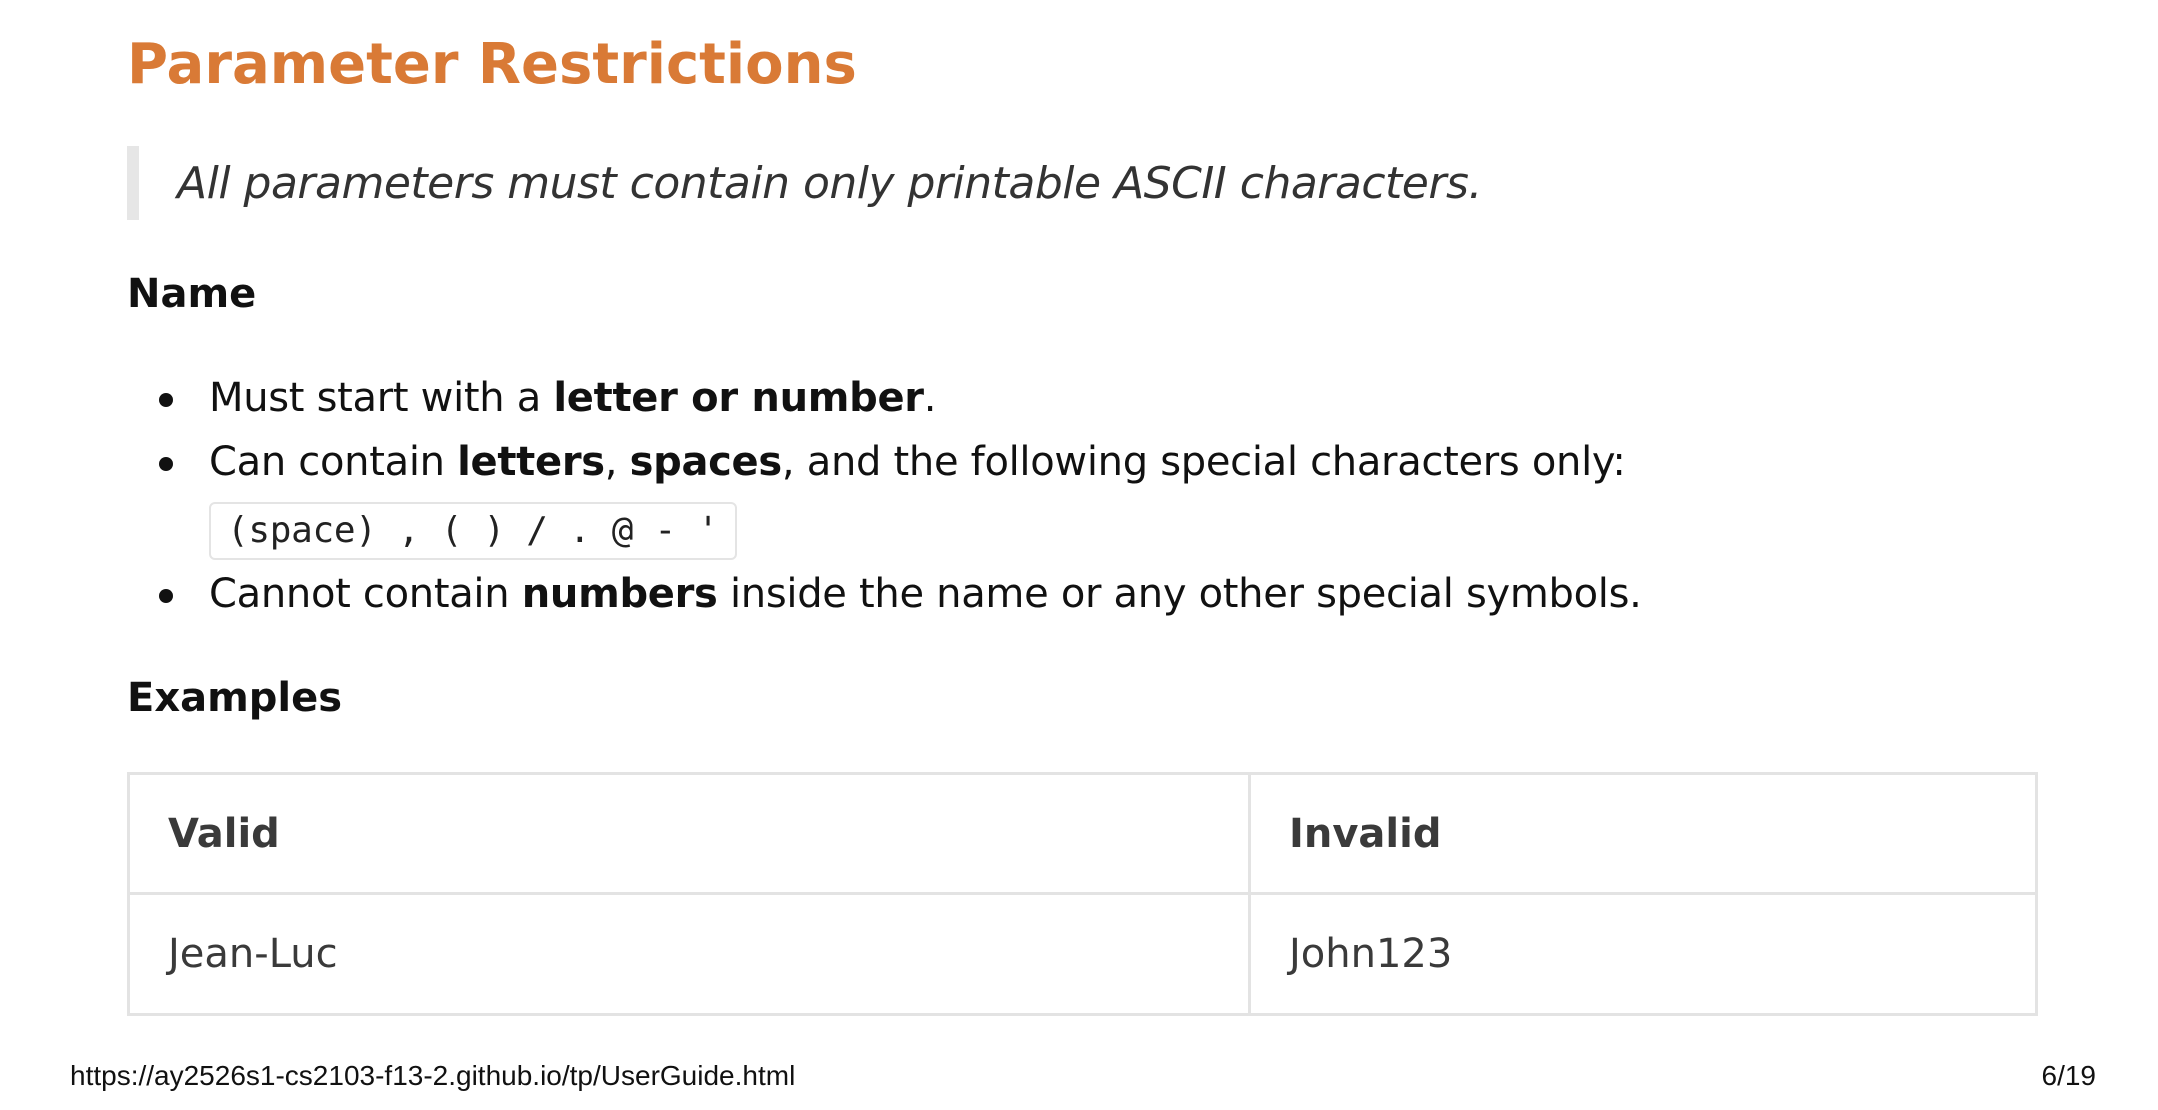 The width and height of the screenshot is (2158, 1110). Describe the element at coordinates (1027, 533) in the screenshot. I see `list-item-continuation: (space) , ( ) / . @ - '` at that location.